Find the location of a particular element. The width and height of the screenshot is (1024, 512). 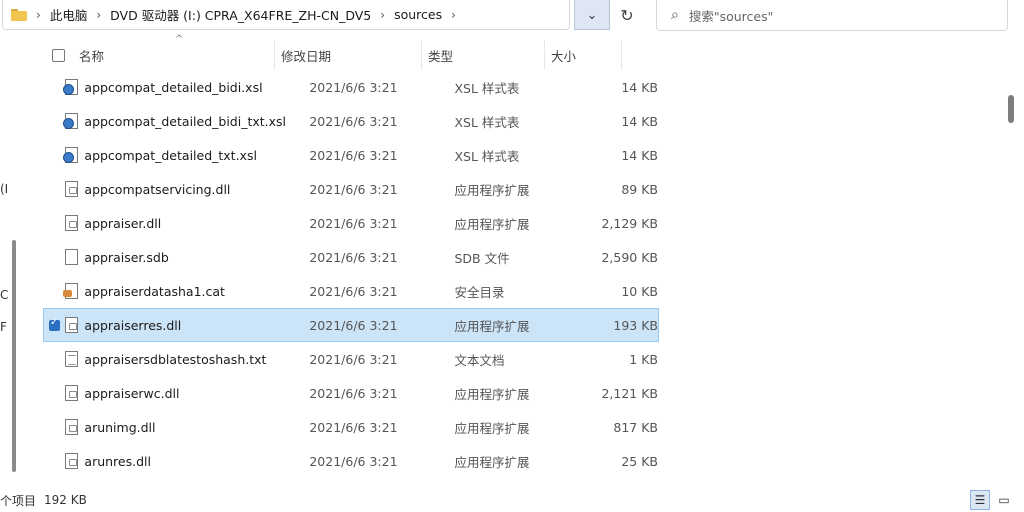

file-list-scrollbar is located at coordinates (1011, 109).